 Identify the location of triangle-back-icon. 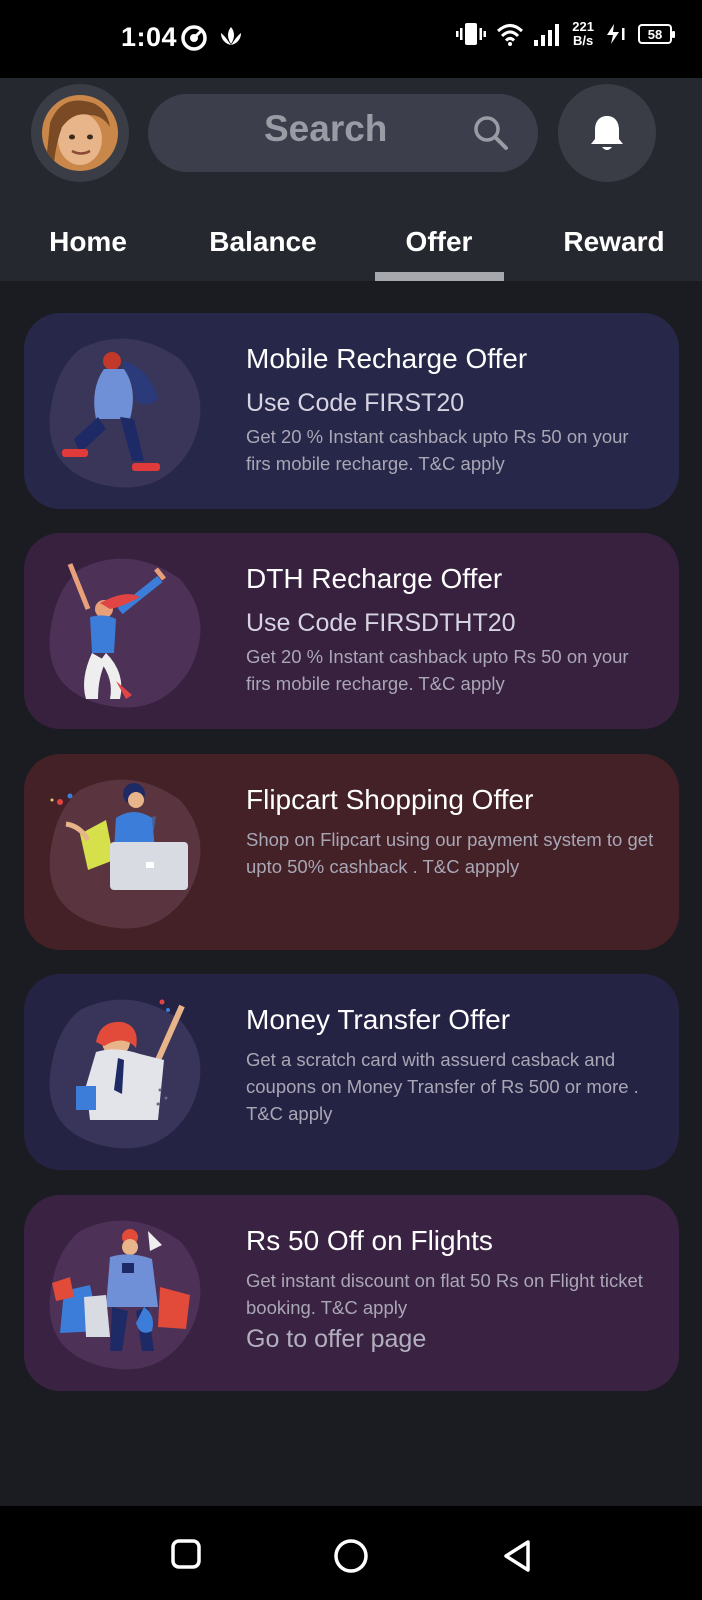
(517, 1556).